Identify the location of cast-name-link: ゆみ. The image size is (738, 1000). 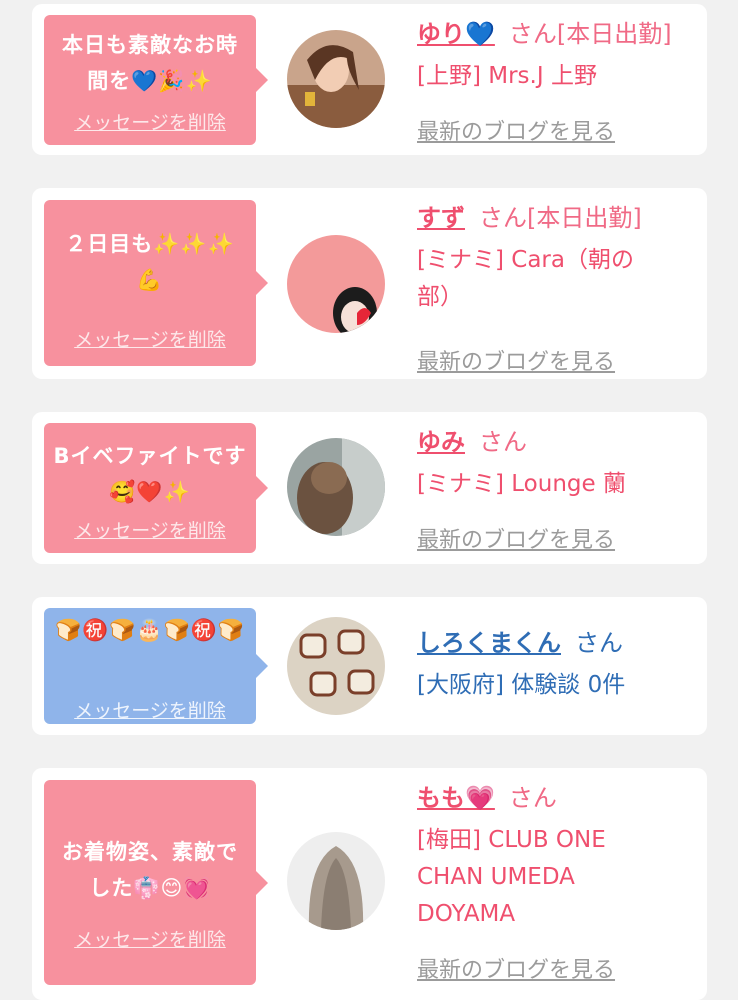
(441, 442).